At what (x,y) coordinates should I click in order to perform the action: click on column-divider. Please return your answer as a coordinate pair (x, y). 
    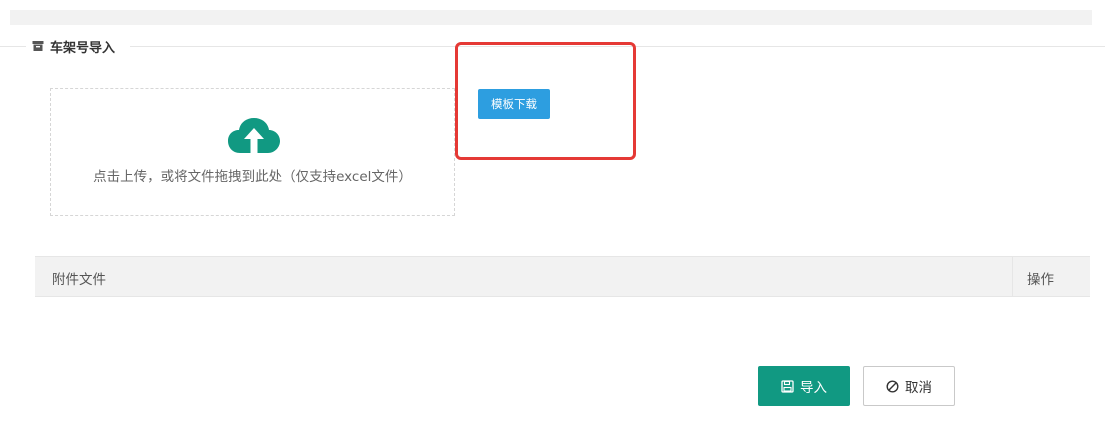
    Looking at the image, I should click on (1012, 276).